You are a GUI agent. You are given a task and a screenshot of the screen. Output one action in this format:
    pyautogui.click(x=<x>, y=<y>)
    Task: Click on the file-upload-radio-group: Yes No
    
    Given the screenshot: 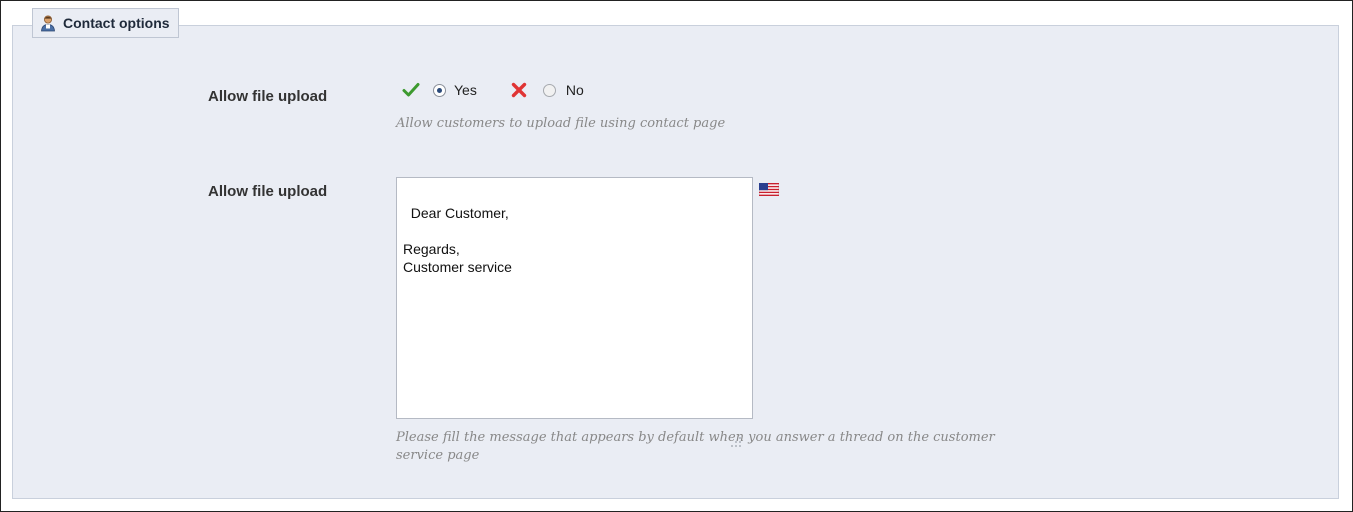 What is the action you would take?
    pyautogui.click(x=492, y=90)
    